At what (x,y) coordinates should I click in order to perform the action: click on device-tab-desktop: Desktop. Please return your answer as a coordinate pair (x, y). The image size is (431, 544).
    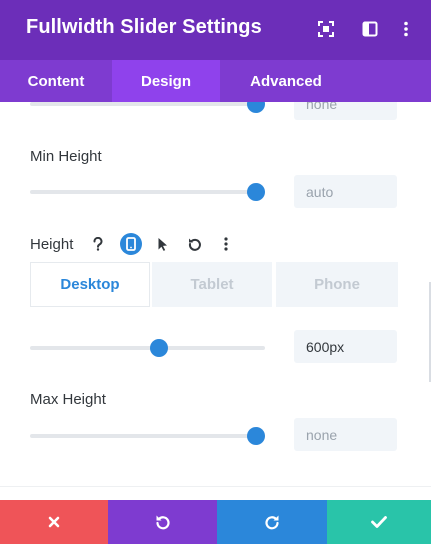
    Looking at the image, I should click on (90, 284).